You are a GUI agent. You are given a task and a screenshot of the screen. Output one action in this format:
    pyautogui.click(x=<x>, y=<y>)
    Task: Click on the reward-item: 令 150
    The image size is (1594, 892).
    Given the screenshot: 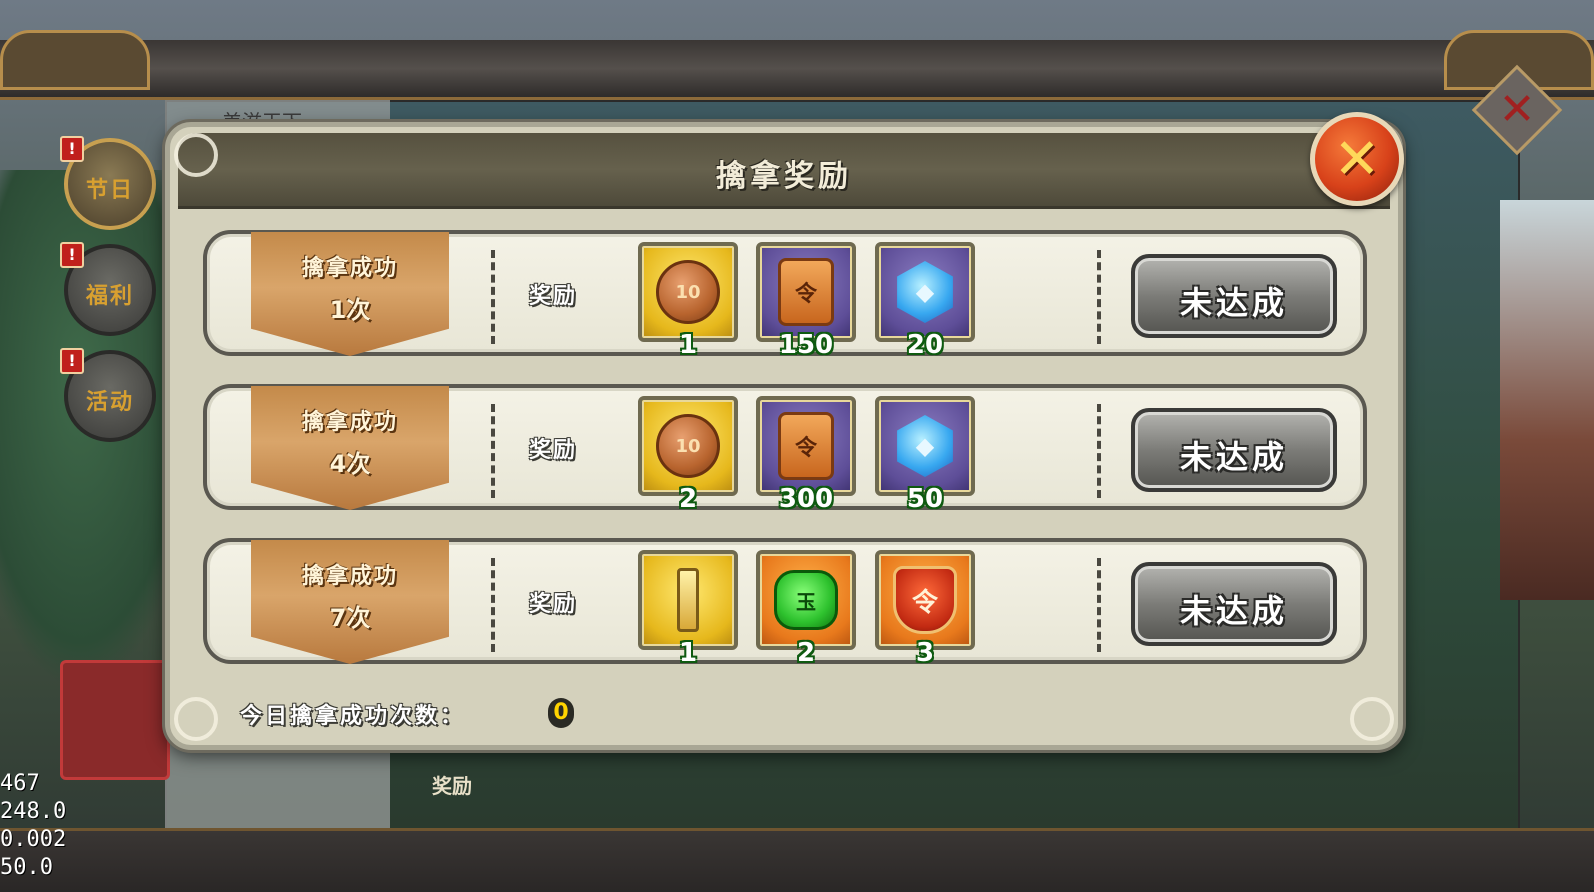 What is the action you would take?
    pyautogui.click(x=806, y=301)
    